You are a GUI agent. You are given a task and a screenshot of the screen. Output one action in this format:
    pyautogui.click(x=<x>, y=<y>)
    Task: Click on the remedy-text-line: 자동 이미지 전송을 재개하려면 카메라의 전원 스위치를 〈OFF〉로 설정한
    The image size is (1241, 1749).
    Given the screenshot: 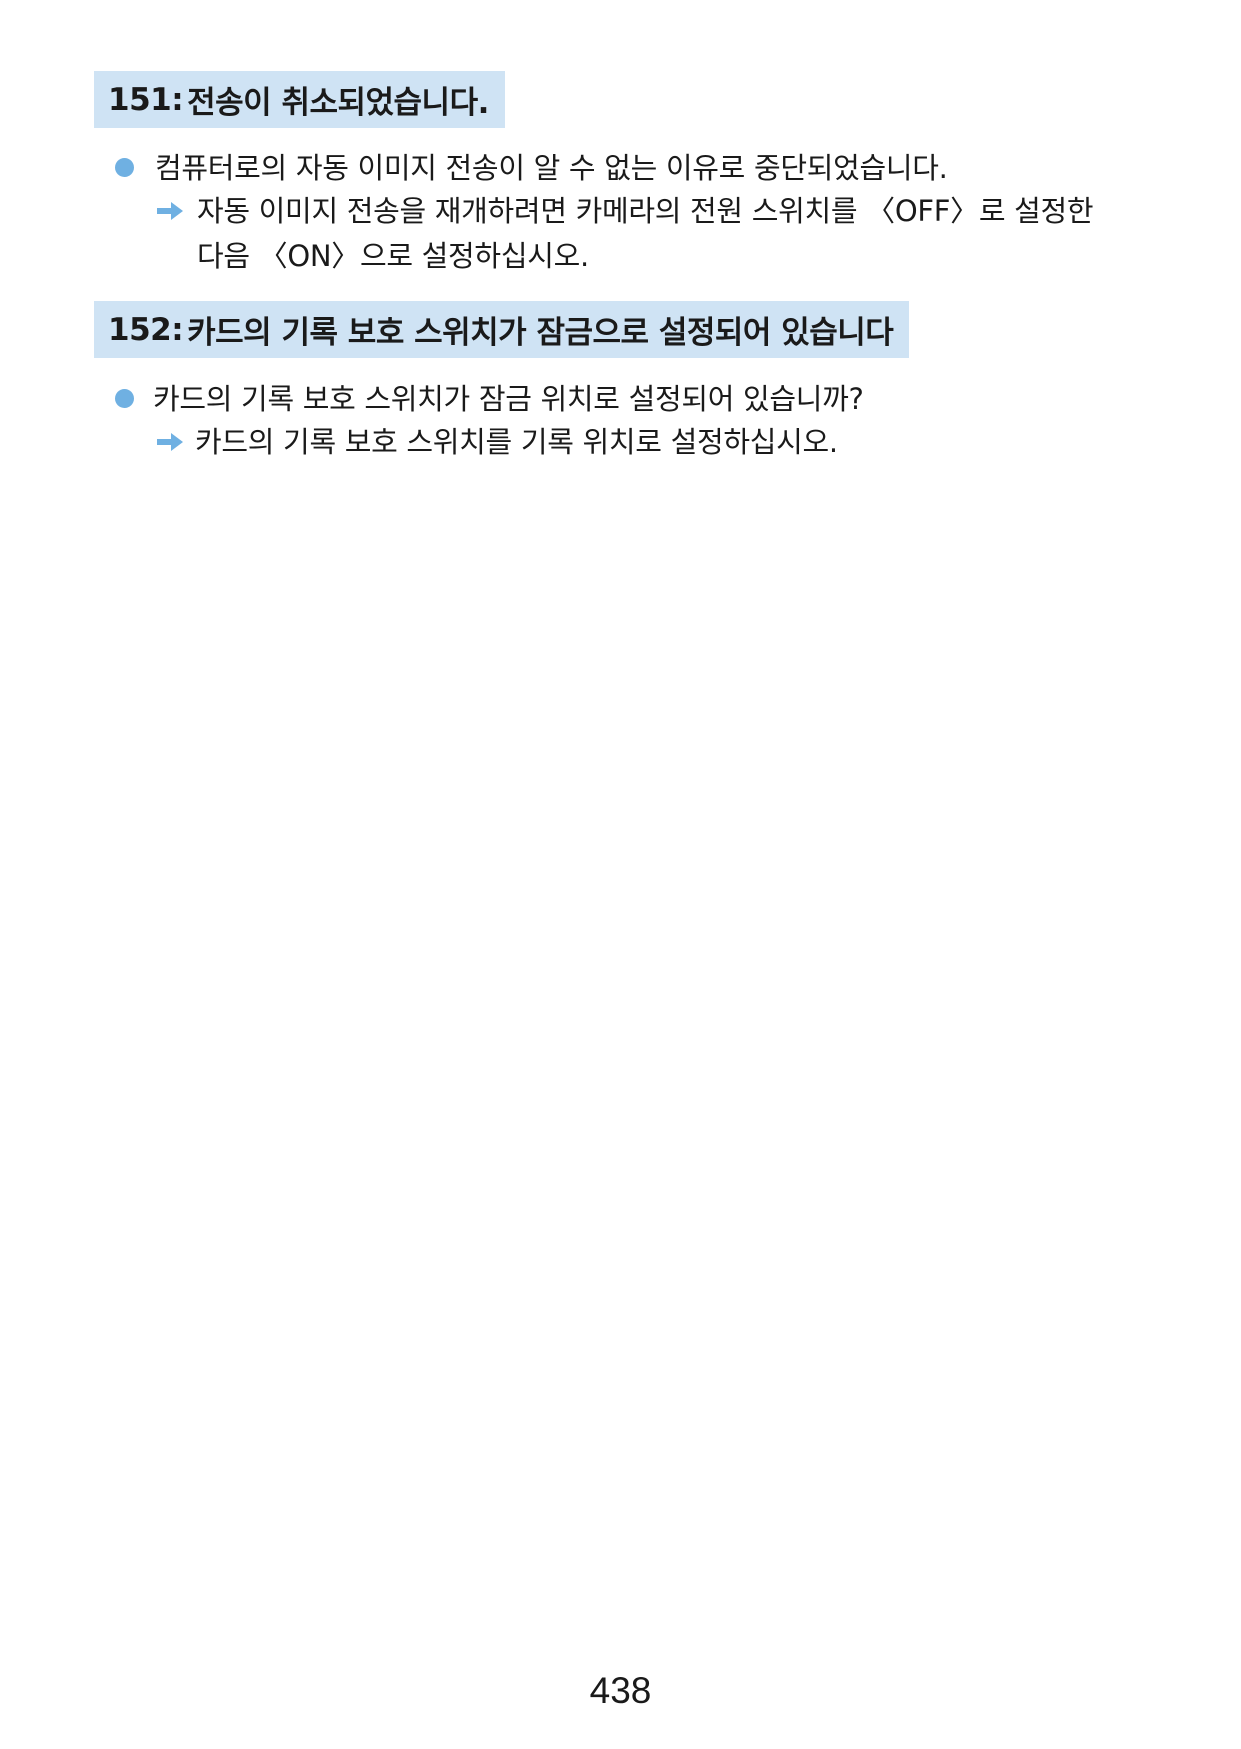 What is the action you would take?
    pyautogui.click(x=645, y=211)
    